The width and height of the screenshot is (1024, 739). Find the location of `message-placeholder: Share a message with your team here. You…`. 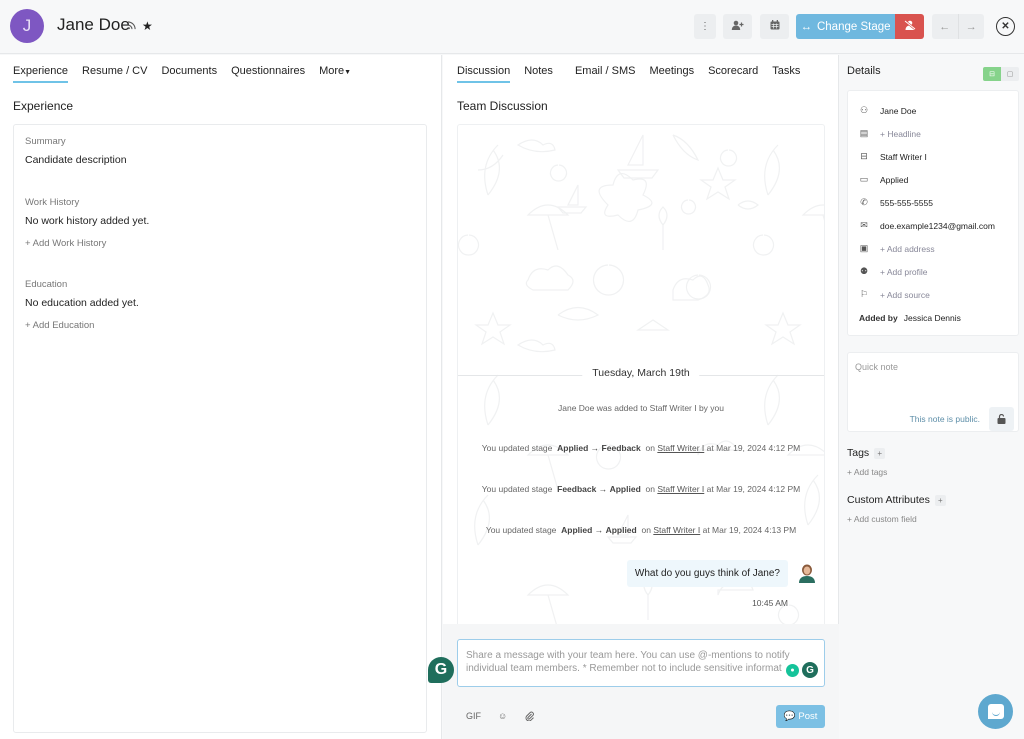

message-placeholder: Share a message with your team here. You… is located at coordinates (631, 662).